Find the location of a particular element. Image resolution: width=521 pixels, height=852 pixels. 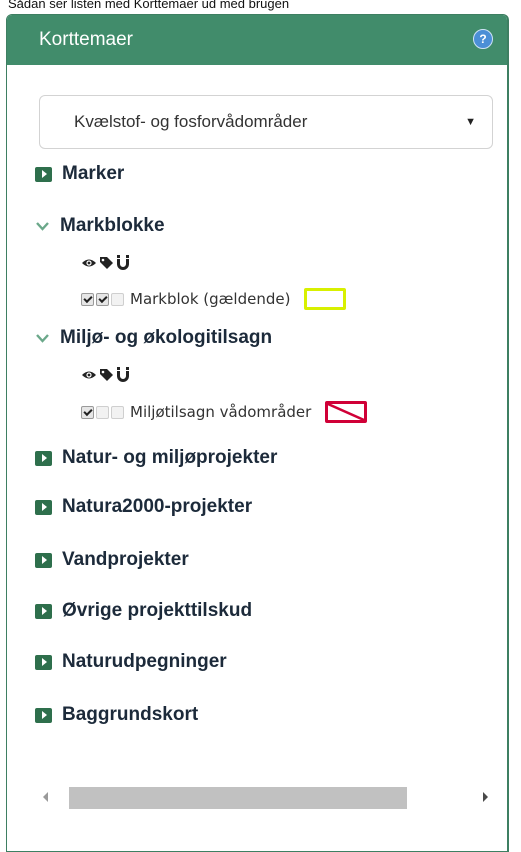

group-marker: Marker is located at coordinates (79, 174).